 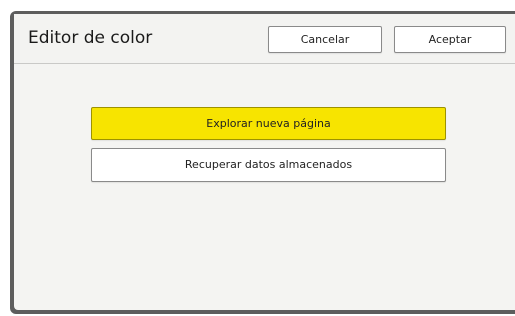 I want to click on header-divider, so click(x=264, y=63).